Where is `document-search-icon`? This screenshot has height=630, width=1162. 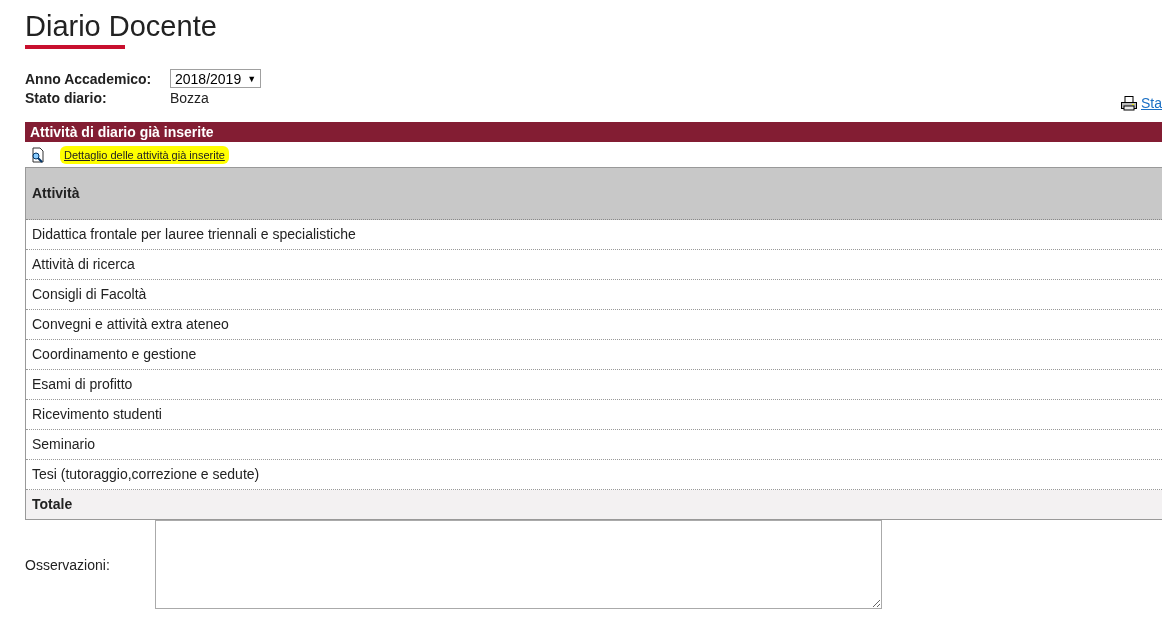
document-search-icon is located at coordinates (38, 154).